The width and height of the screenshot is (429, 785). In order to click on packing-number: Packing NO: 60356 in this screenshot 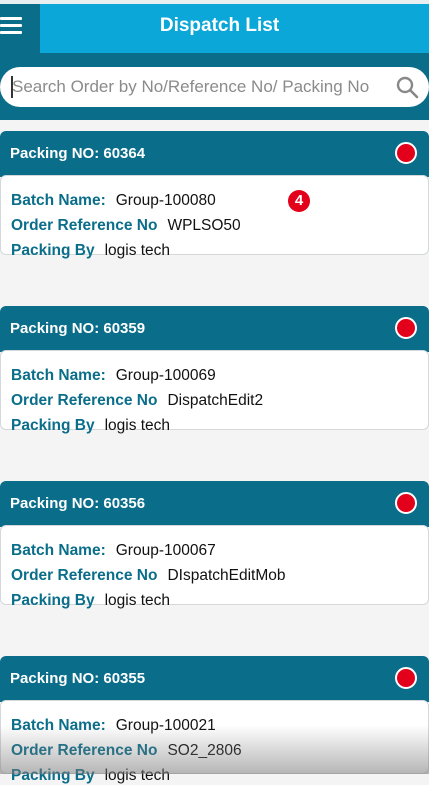, I will do `click(78, 503)`.